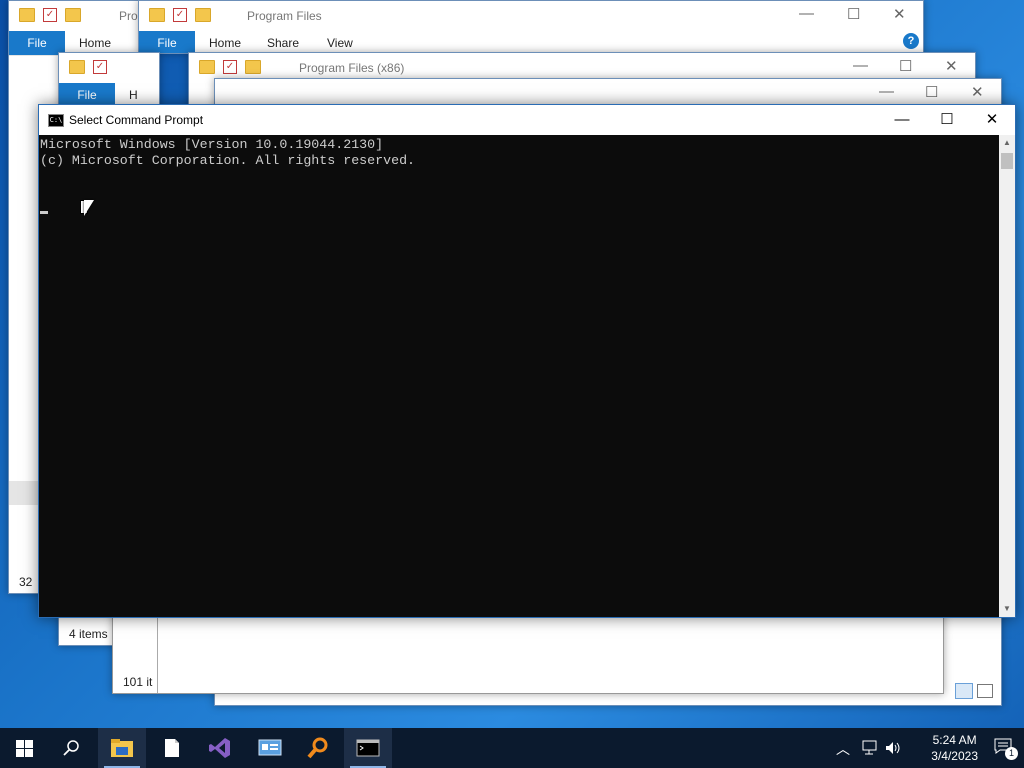 The width and height of the screenshot is (1024, 768). I want to click on file-explorer-icon, so click(122, 748).